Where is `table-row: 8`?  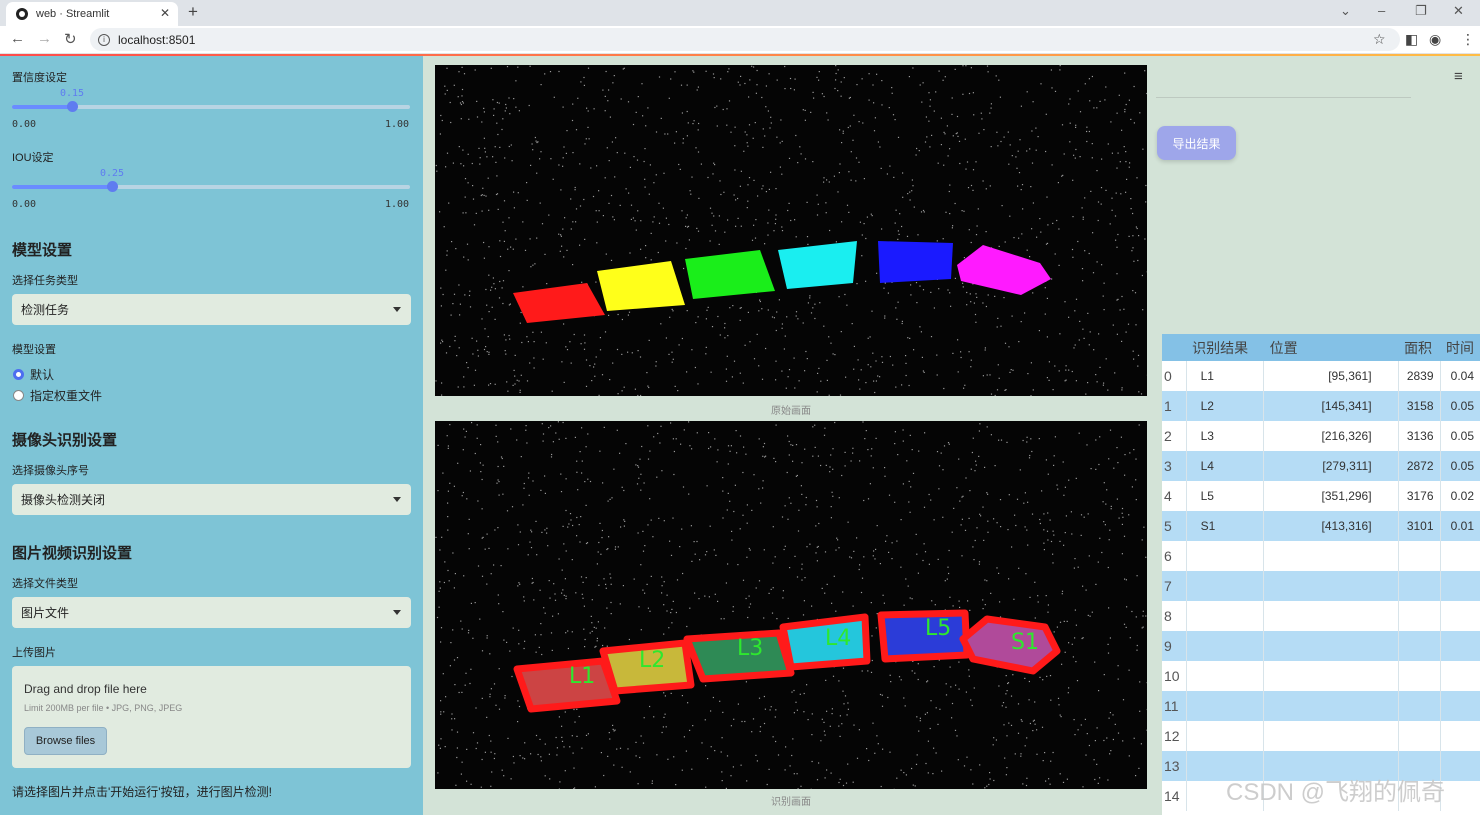 table-row: 8 is located at coordinates (1321, 616).